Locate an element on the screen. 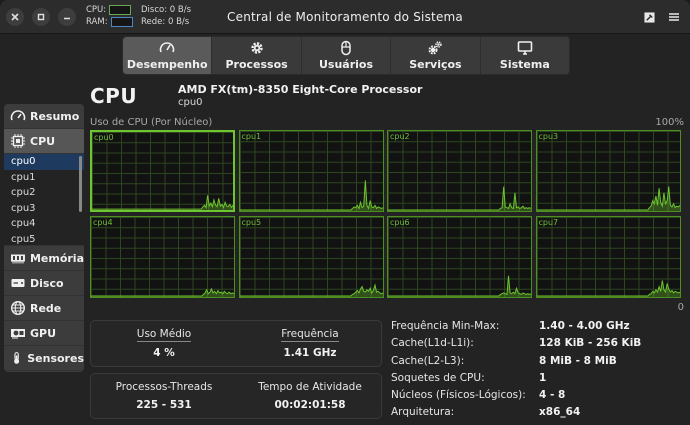 Image resolution: width=690 pixels, height=425 pixels. info-value: x86_64 is located at coordinates (560, 412).